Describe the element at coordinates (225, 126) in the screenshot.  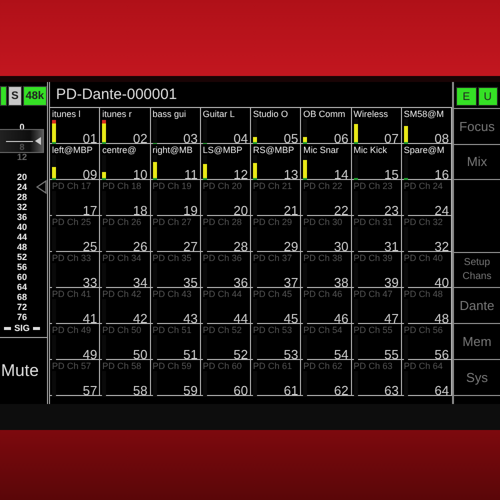
I see `channel-tile: Guitar L 04` at that location.